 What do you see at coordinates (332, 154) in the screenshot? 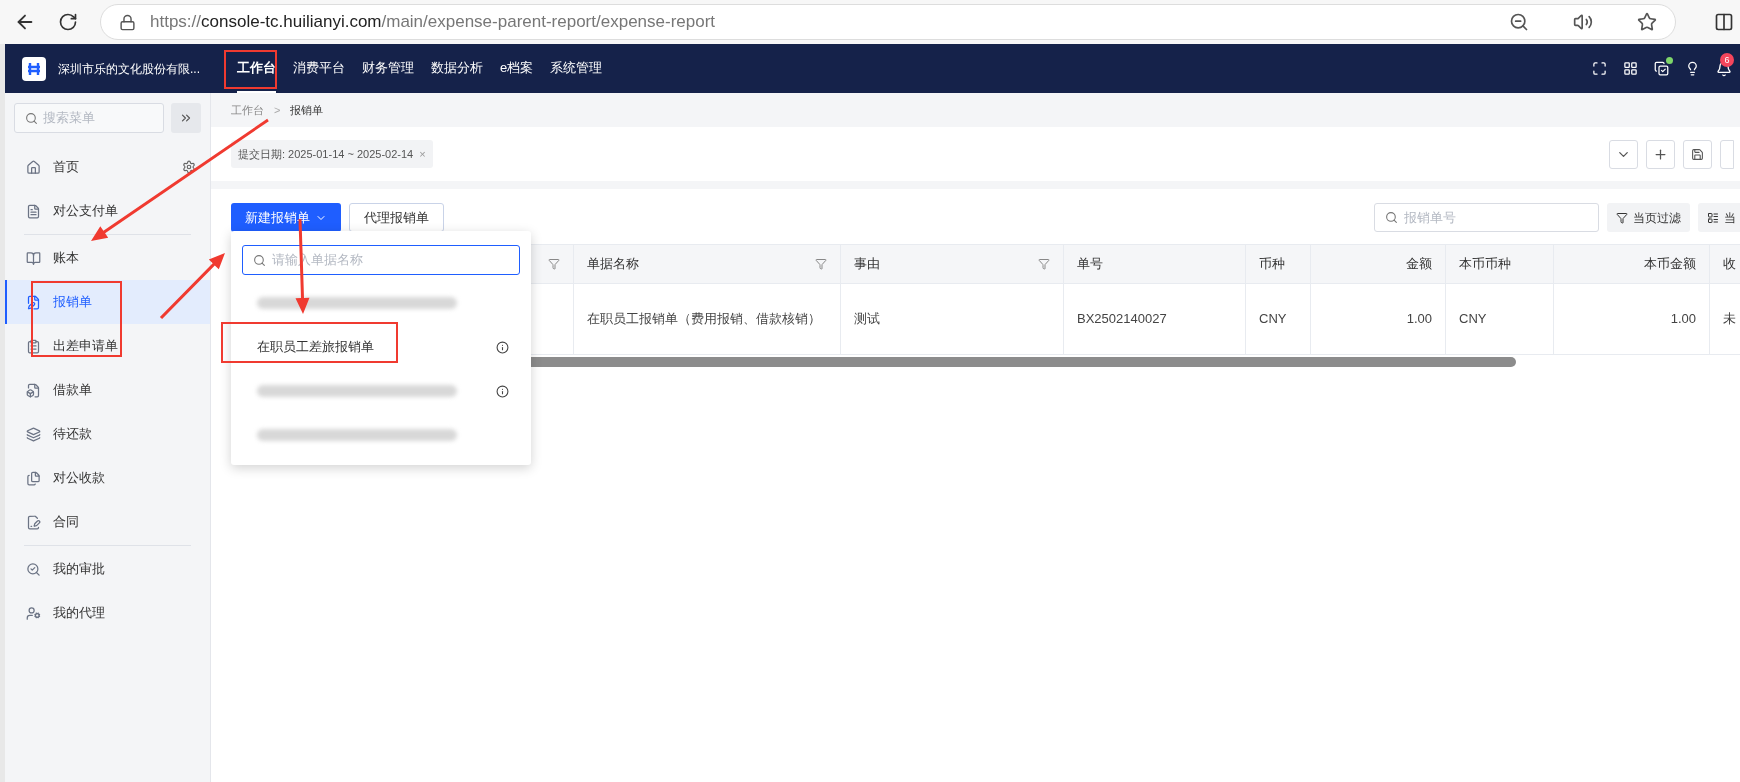
I see `filter-tag: 提交日期: 2025-01-14 ~ 2025-02-14 ×` at bounding box center [332, 154].